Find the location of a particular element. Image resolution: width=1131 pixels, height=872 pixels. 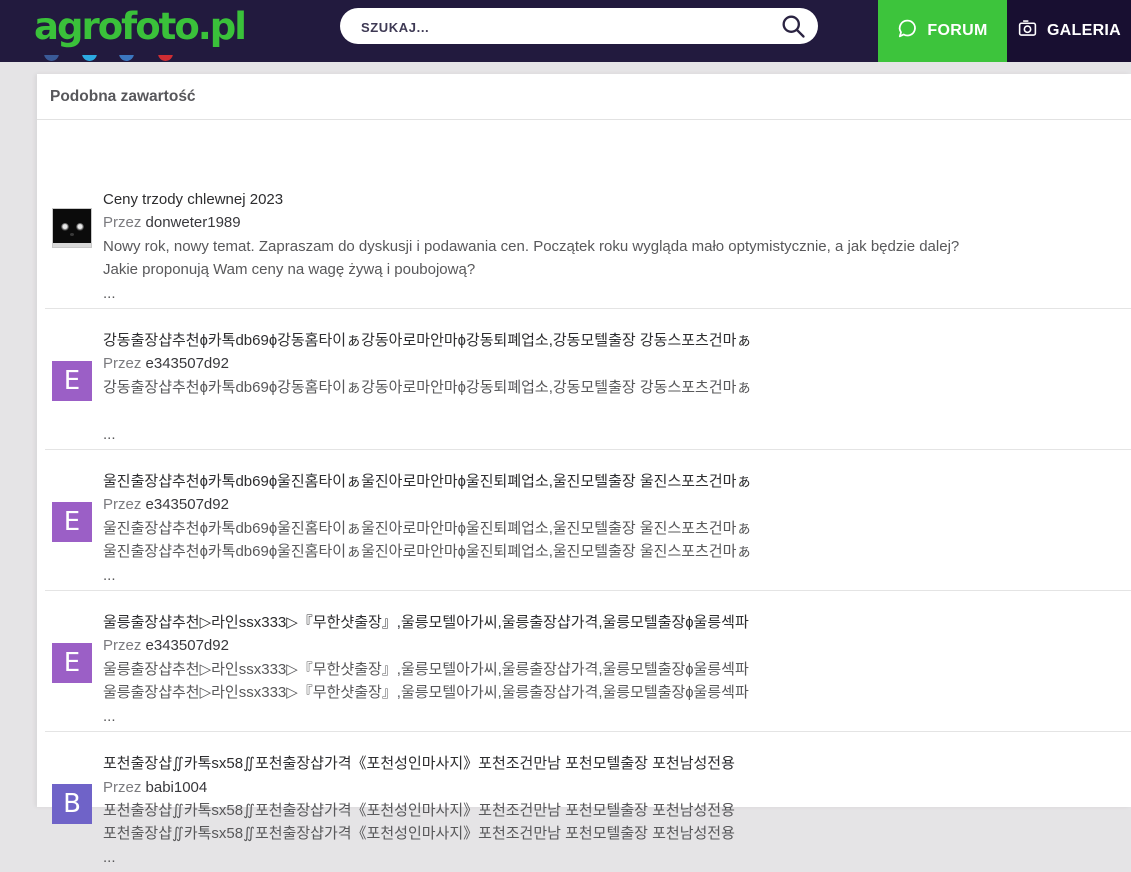

top-navbar: agrofoto.pl FORUM GAL is located at coordinates (565, 31).